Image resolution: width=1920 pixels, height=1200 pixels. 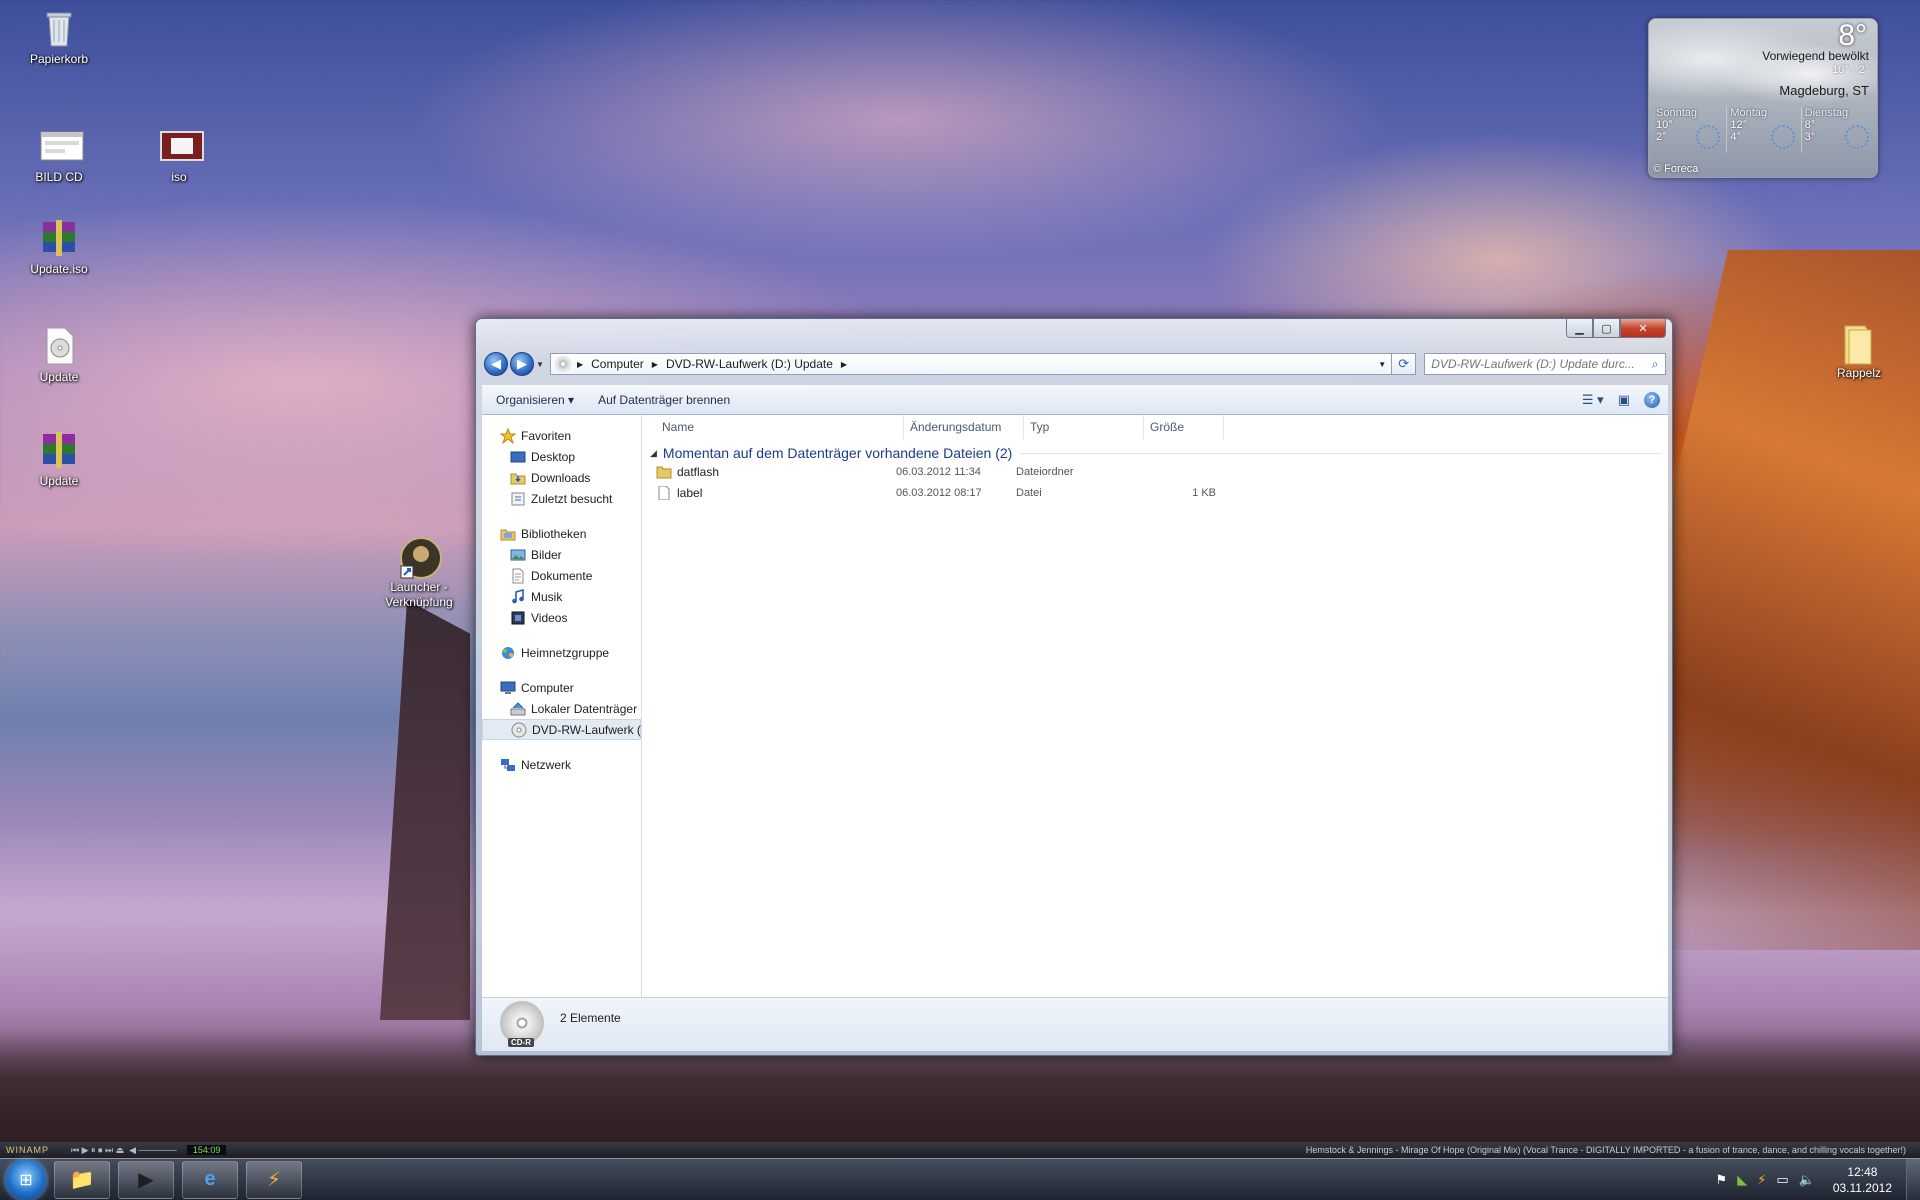 I want to click on column-headers: Name Änderungsdatum Typ Größe, so click(x=1155, y=426).